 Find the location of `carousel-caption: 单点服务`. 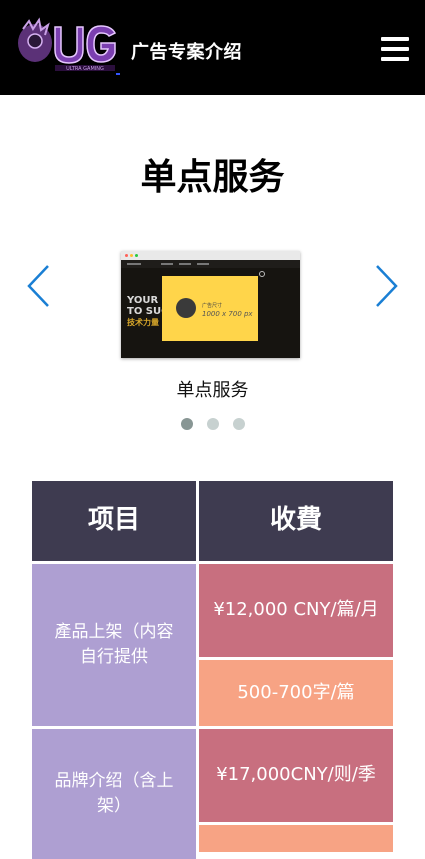

carousel-caption: 单点服务 is located at coordinates (212, 390).